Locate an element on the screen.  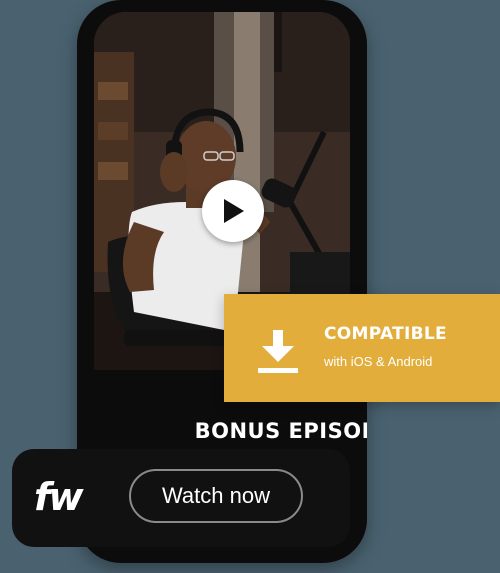
play-icon is located at coordinates (234, 211).